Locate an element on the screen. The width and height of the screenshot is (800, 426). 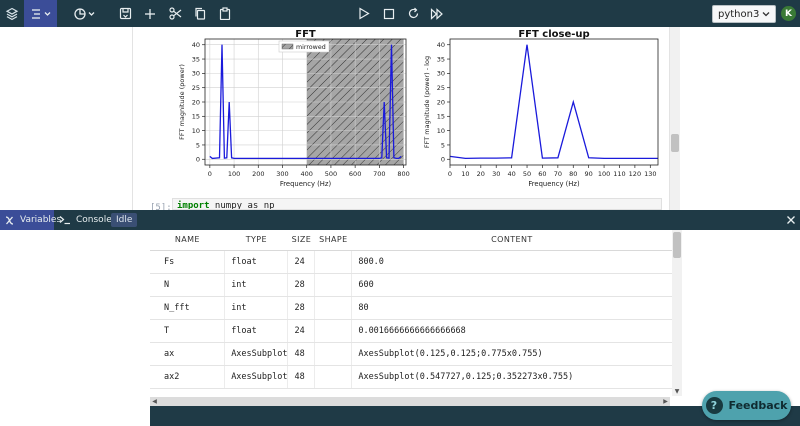
cell-name: ax is located at coordinates (188, 354).